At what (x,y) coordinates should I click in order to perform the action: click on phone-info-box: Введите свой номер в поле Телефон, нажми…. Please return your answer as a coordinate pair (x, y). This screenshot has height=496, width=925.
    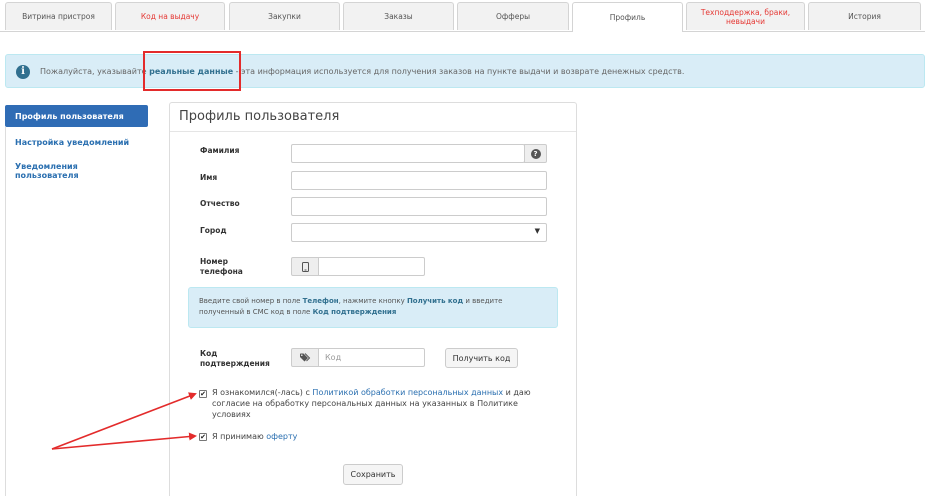
    Looking at the image, I should click on (373, 307).